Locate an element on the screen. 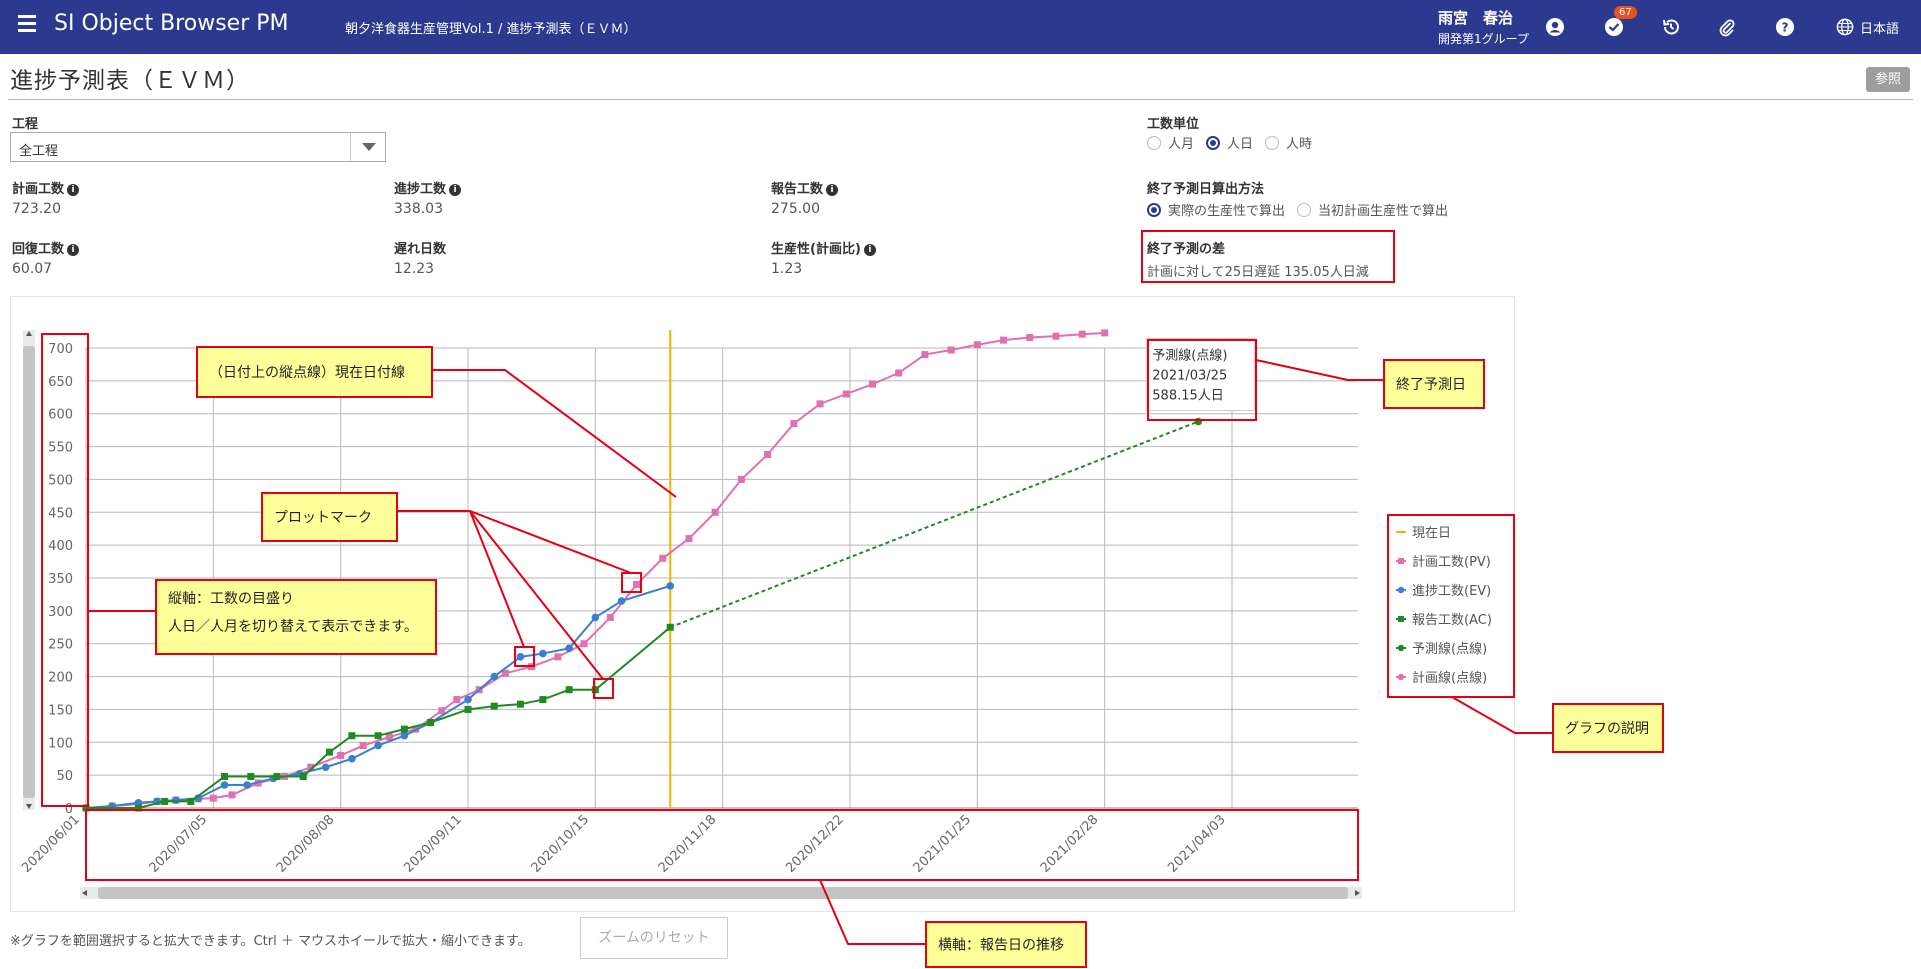  leader-plot-mark is located at coordinates (497, 579).